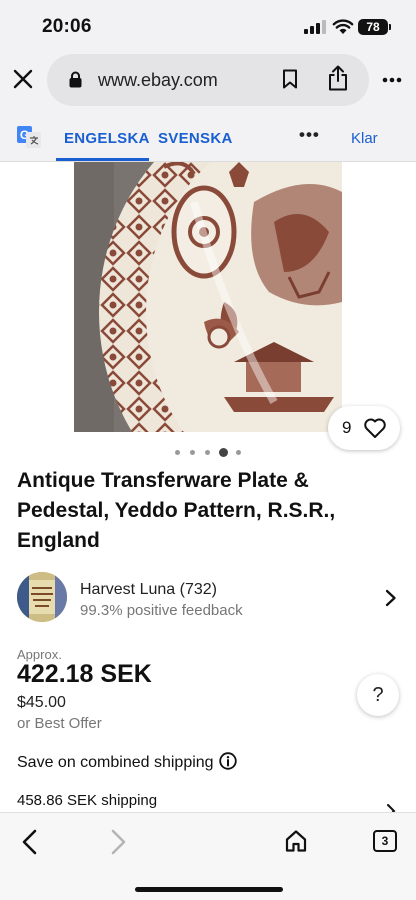 The image size is (416, 900). I want to click on share-icon, so click(338, 78).